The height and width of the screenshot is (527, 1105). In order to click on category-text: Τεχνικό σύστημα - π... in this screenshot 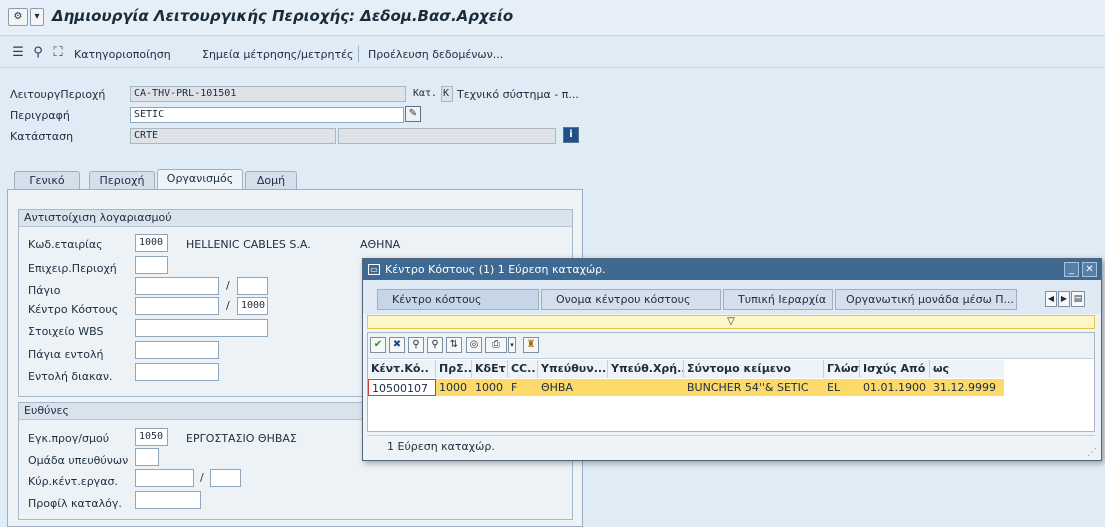, I will do `click(518, 94)`.